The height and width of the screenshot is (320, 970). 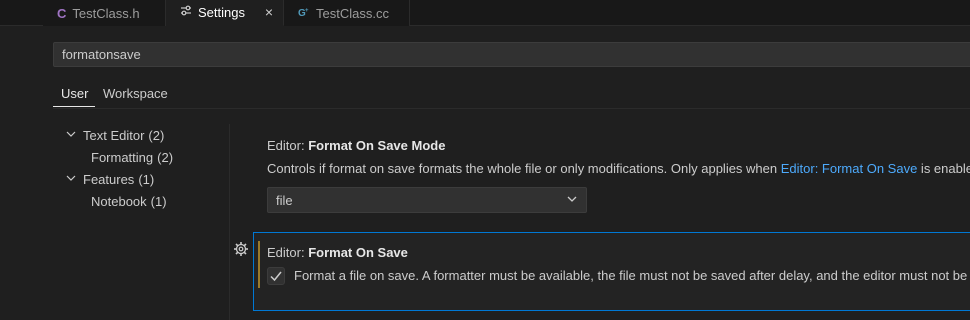 I want to click on setting-title-format-on-save-mode: Editor: Format On Save Mode, so click(x=356, y=145).